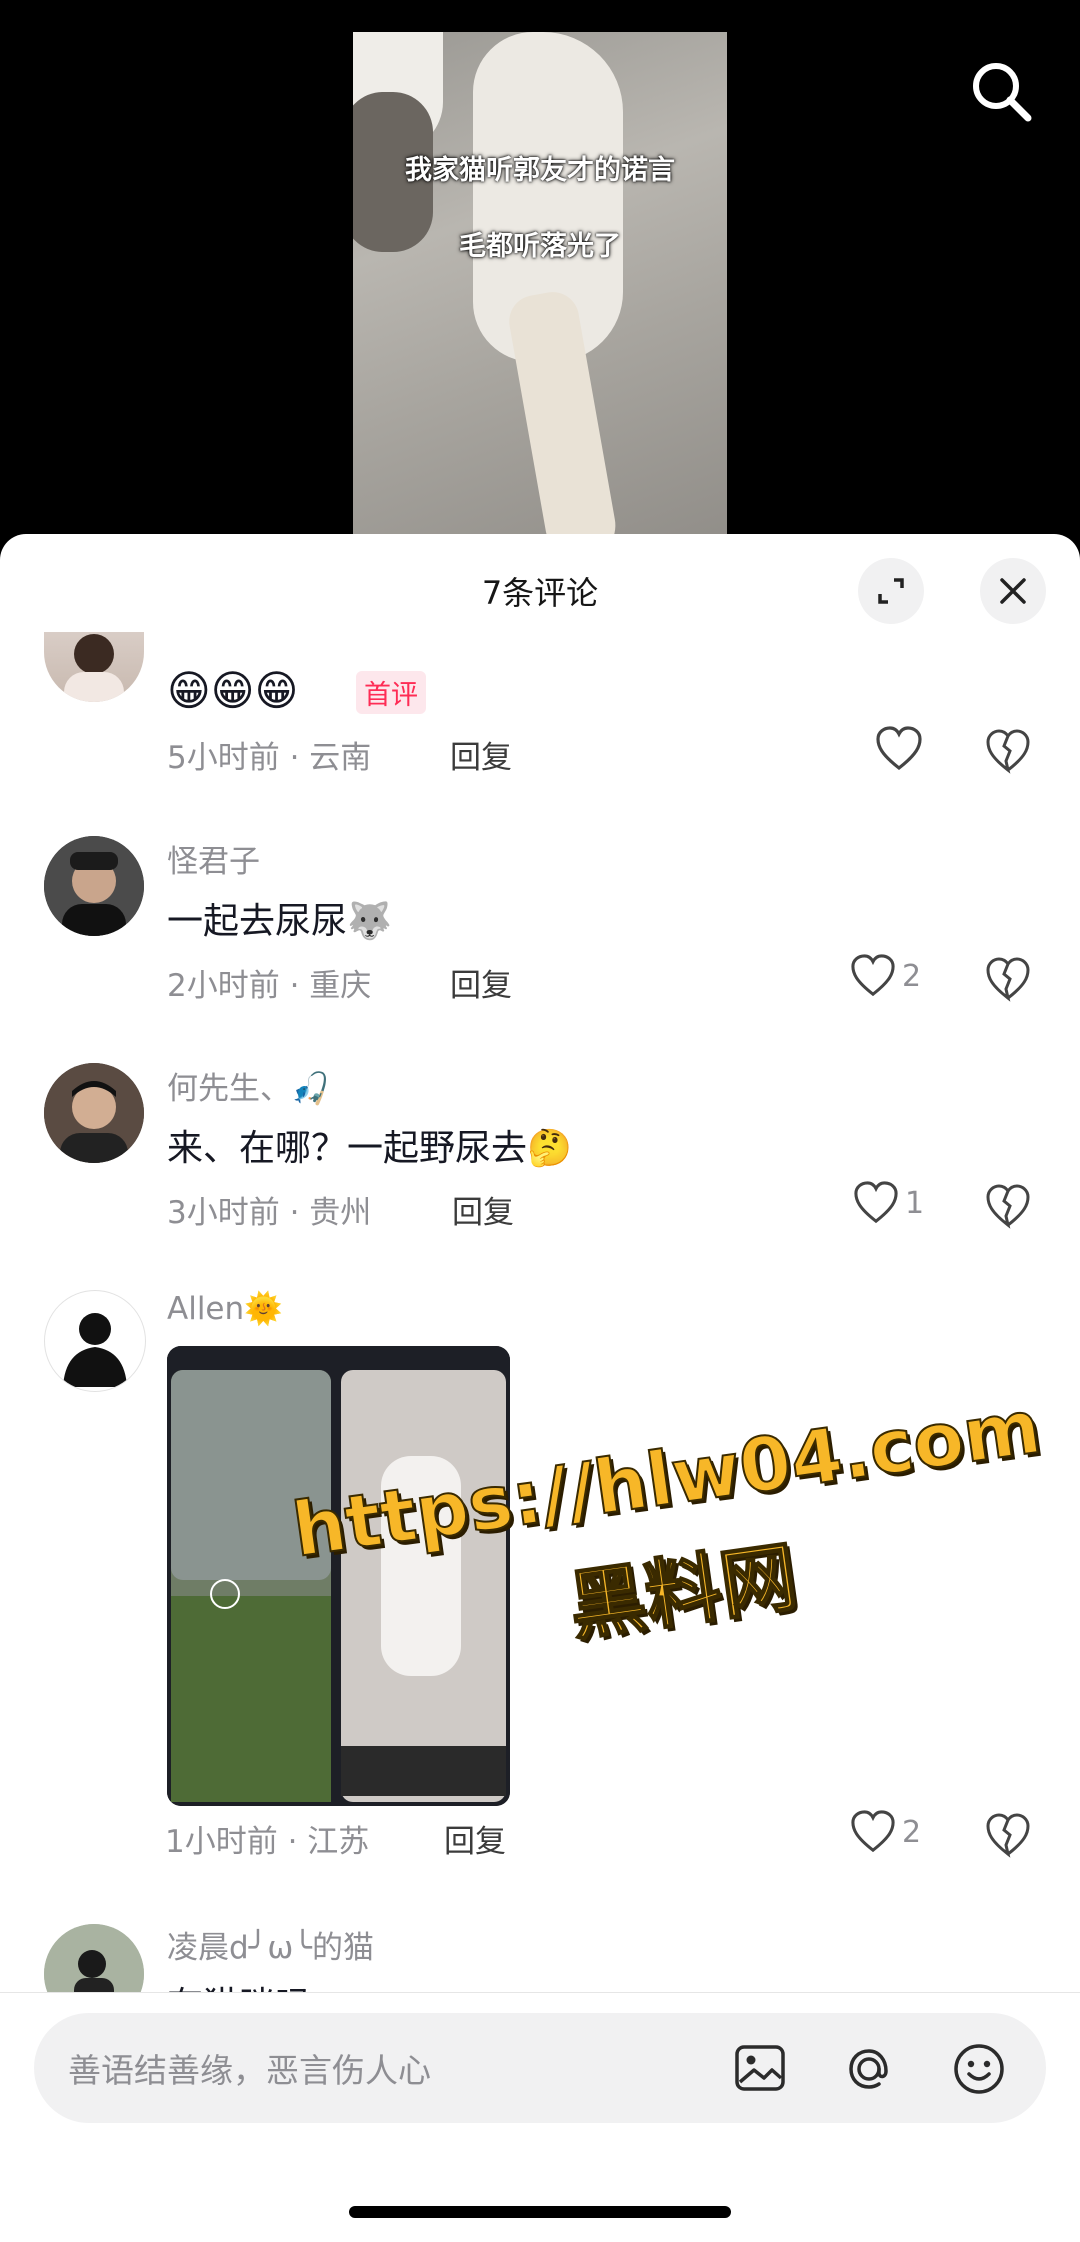  What do you see at coordinates (540, 1955) in the screenshot?
I see `comment-item: 凌晨d╯ω╰的猫 有猫咪吗` at bounding box center [540, 1955].